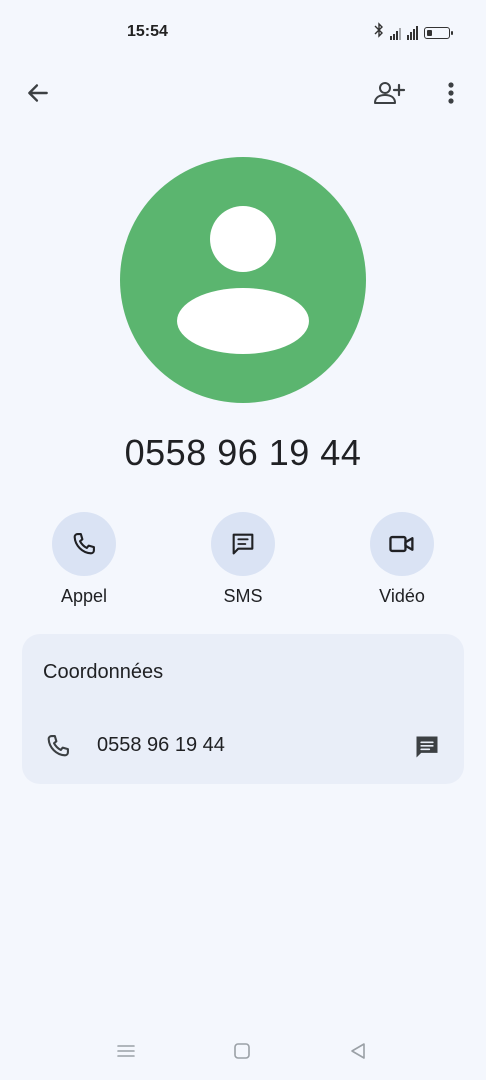 This screenshot has width=486, height=1080. I want to click on menu-icon, so click(126, 1051).